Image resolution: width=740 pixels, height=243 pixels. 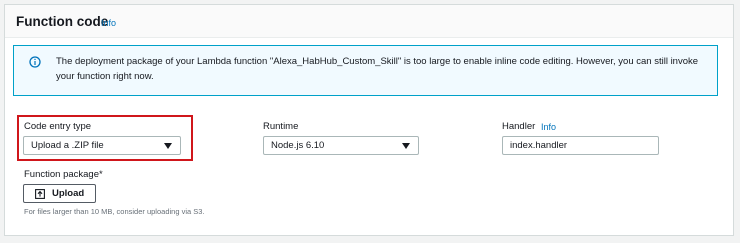 What do you see at coordinates (63, 174) in the screenshot?
I see `function-package-label: Function package*` at bounding box center [63, 174].